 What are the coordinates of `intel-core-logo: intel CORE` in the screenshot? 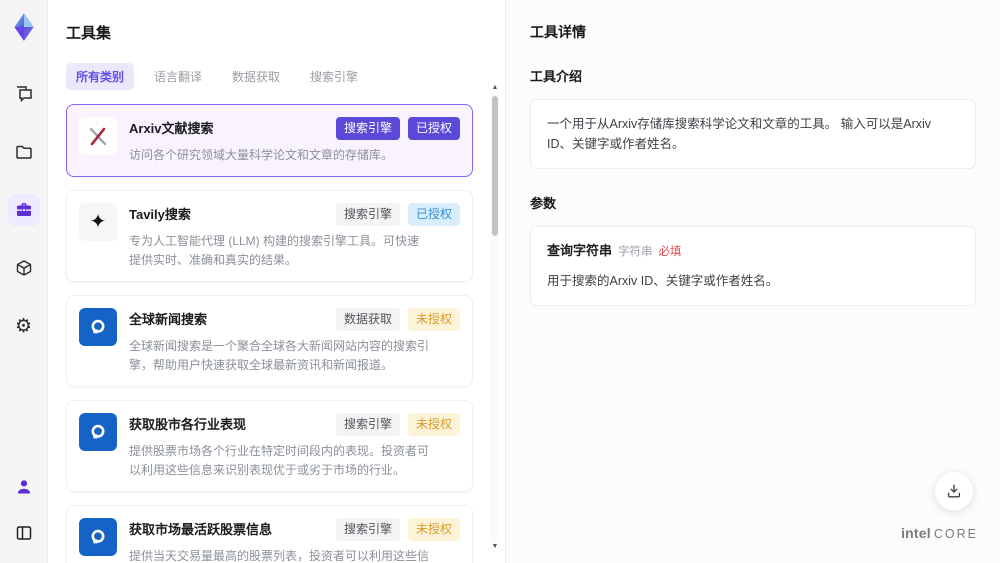 It's located at (939, 533).